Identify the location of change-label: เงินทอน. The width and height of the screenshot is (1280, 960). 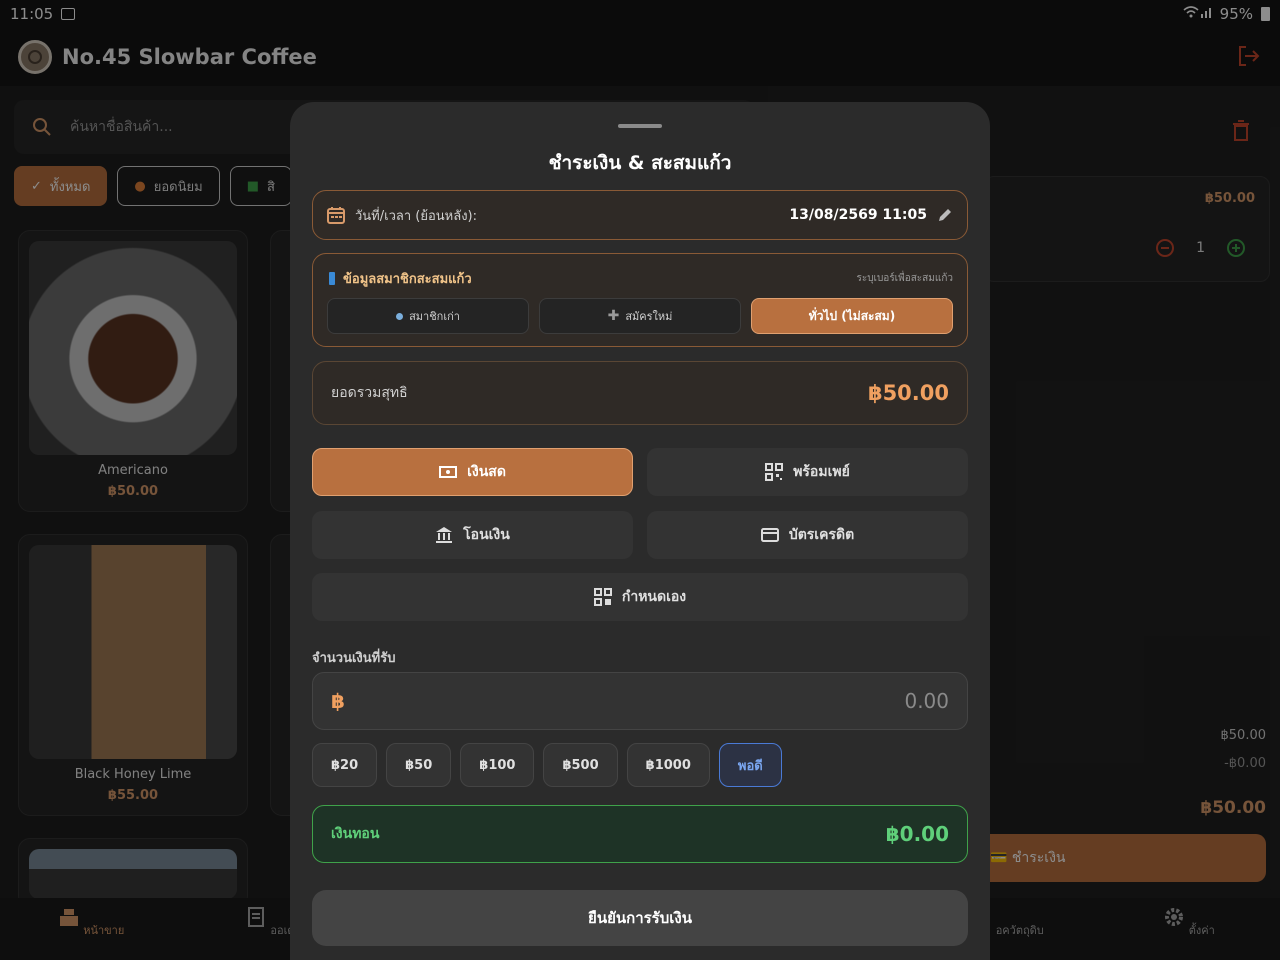
(355, 834).